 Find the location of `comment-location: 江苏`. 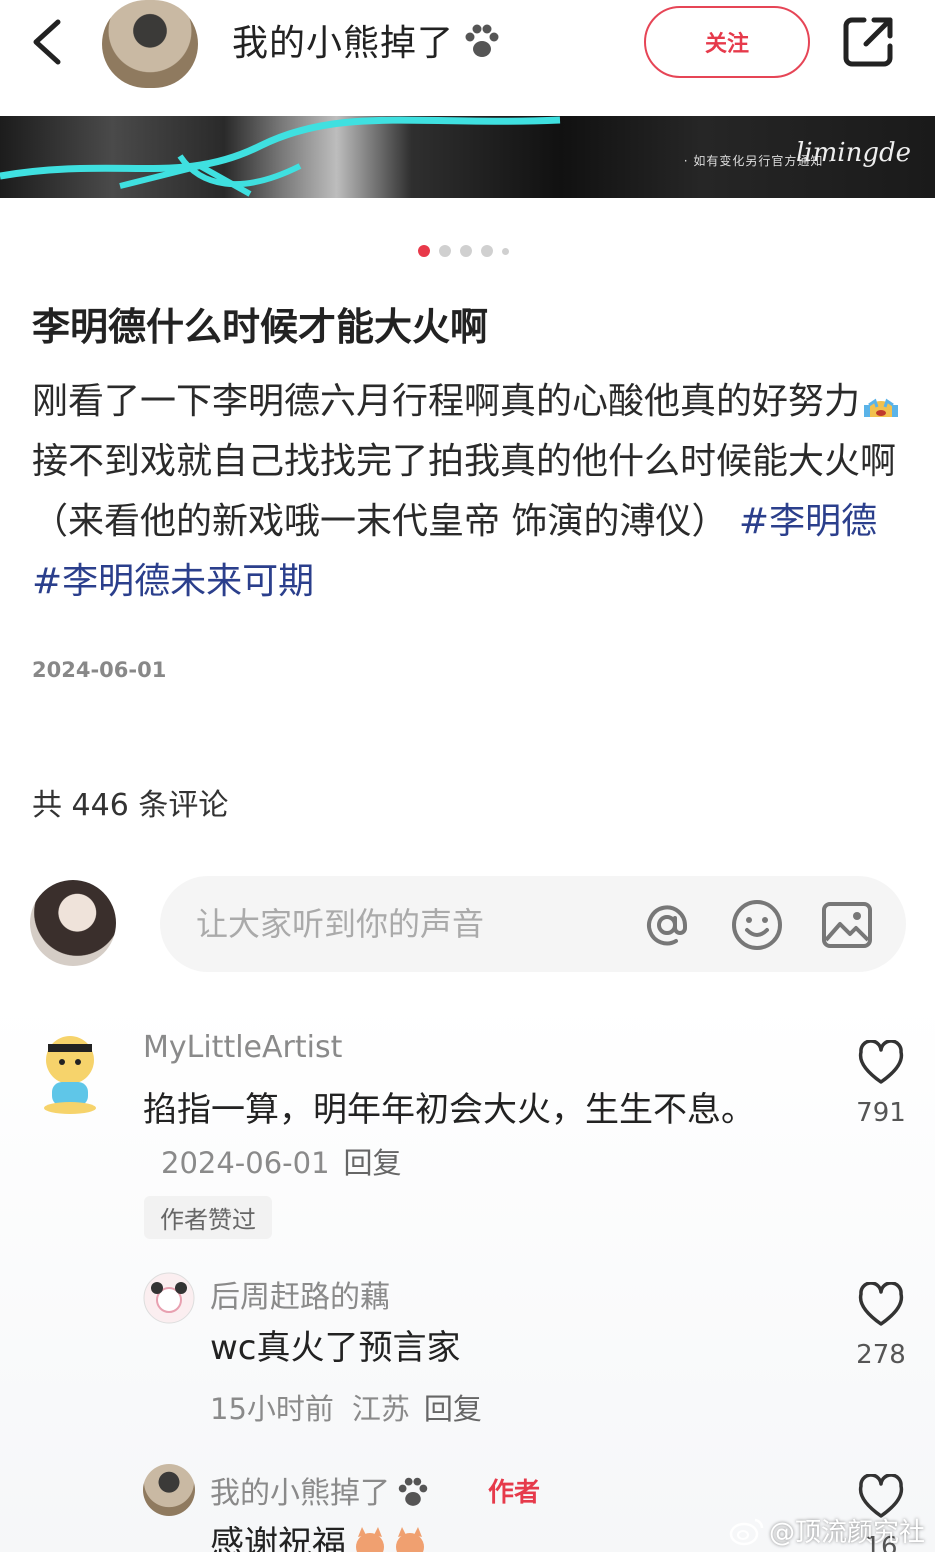

comment-location: 江苏 is located at coordinates (380, 1409).